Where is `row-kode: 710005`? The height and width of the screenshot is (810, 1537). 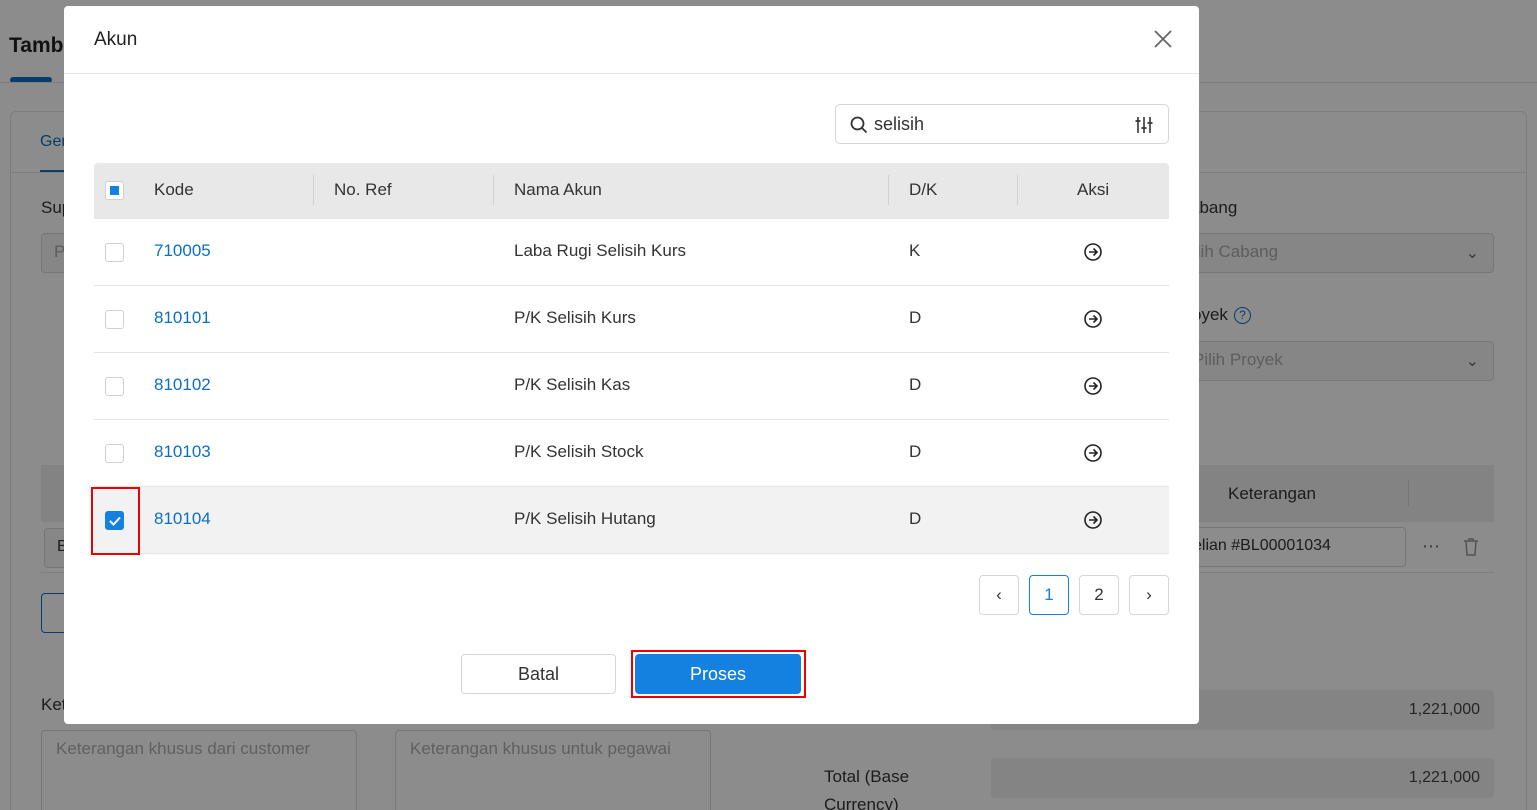 row-kode: 710005 is located at coordinates (182, 251).